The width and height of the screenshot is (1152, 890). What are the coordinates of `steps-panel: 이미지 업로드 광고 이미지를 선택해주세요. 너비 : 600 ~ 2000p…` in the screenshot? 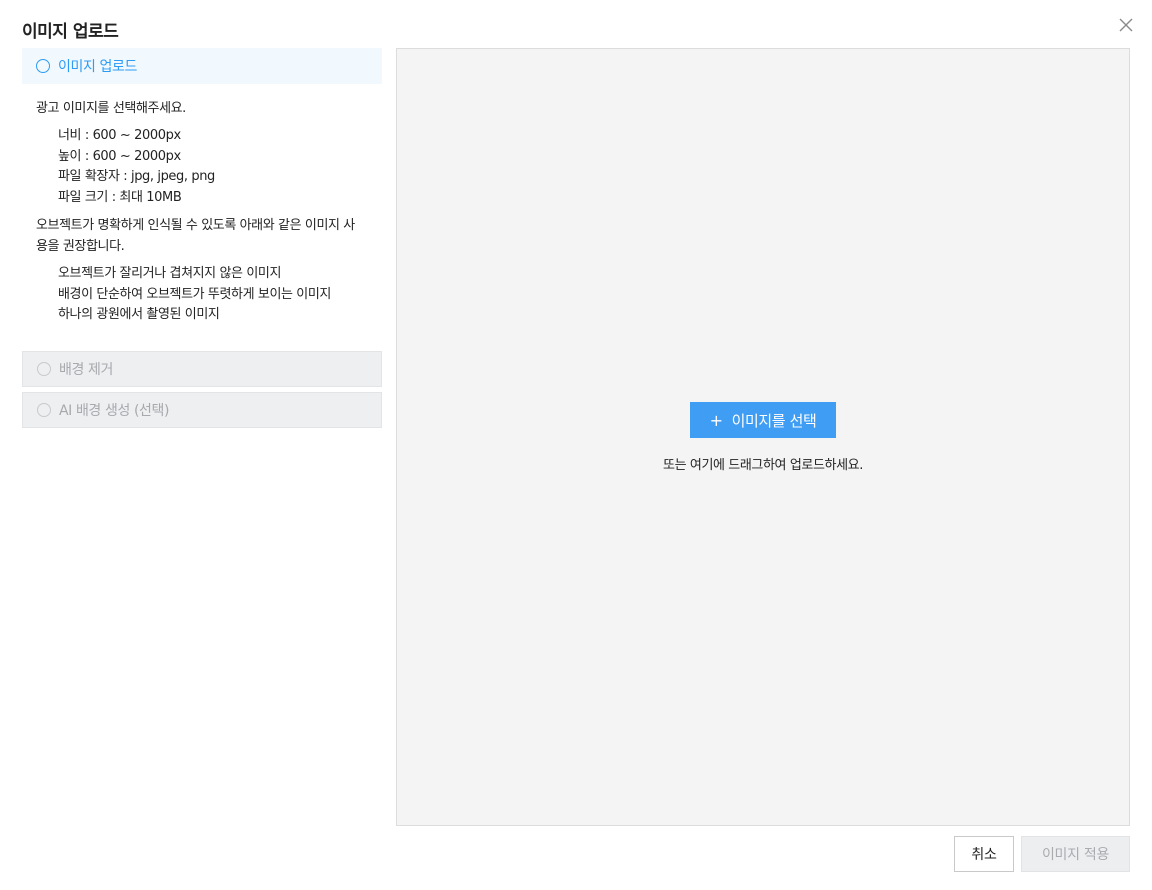 It's located at (202, 238).